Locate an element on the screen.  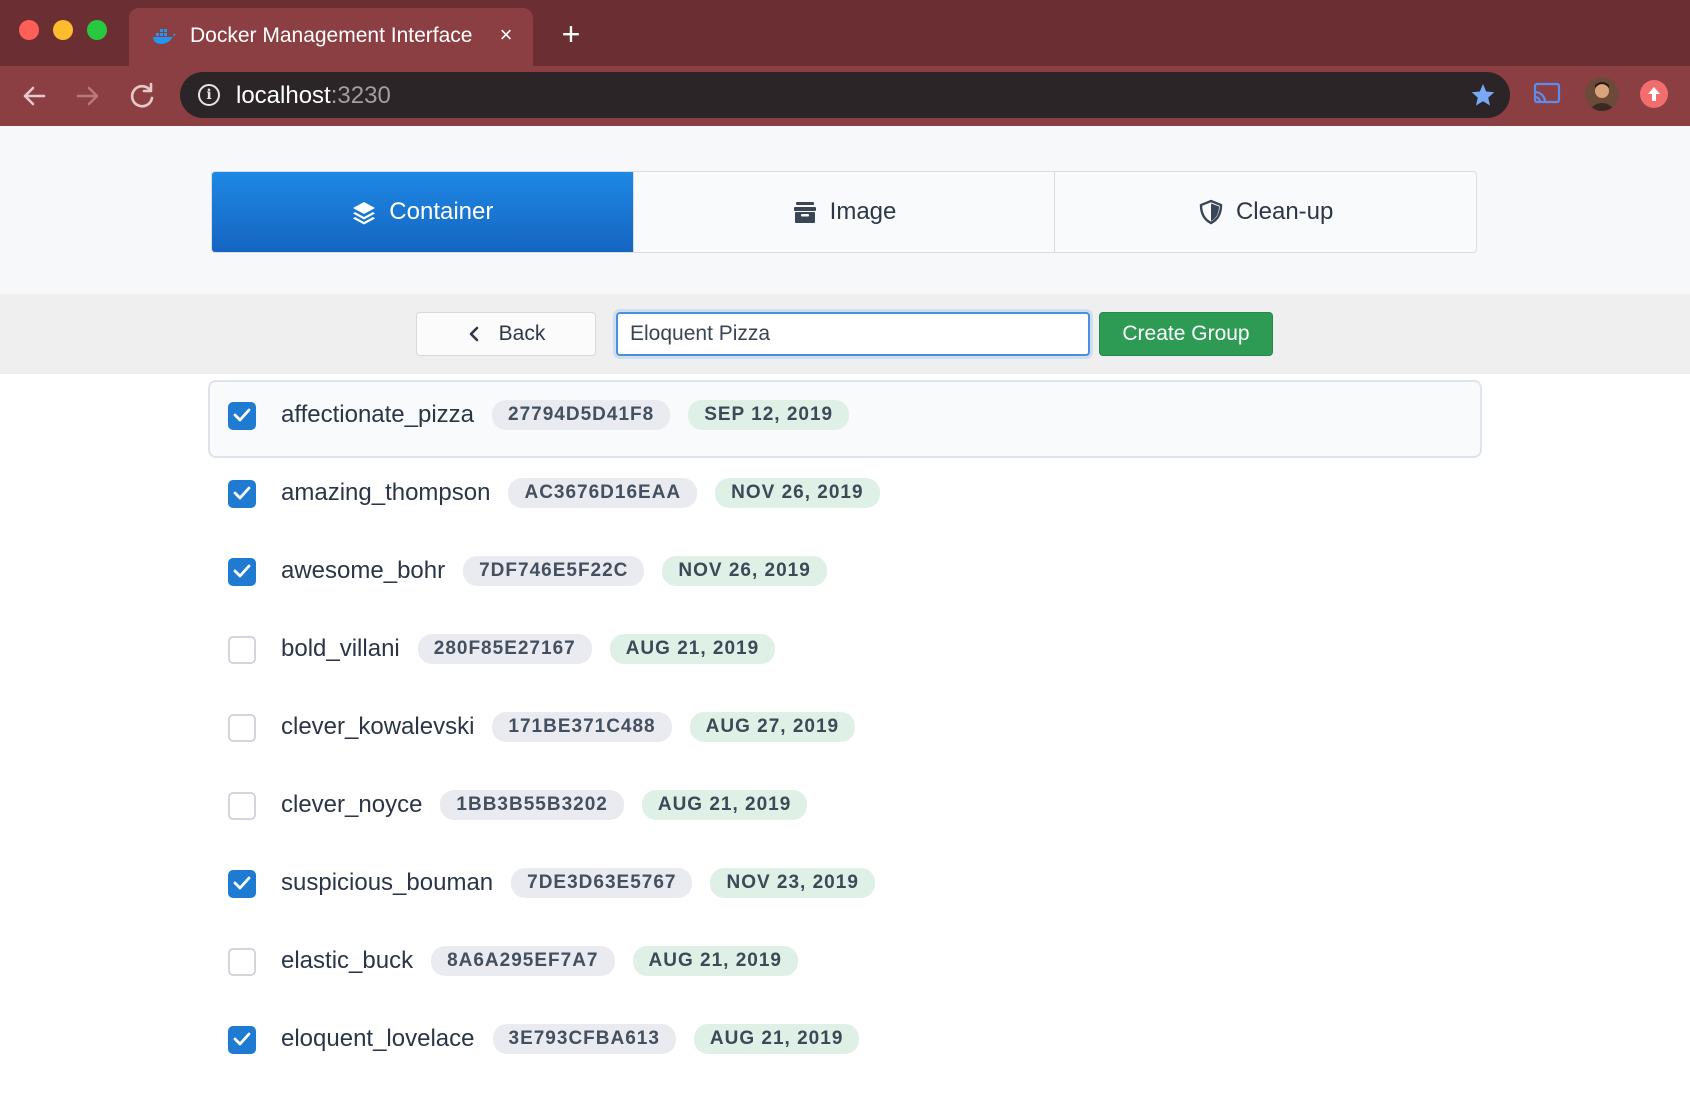
reload-icon is located at coordinates (142, 96).